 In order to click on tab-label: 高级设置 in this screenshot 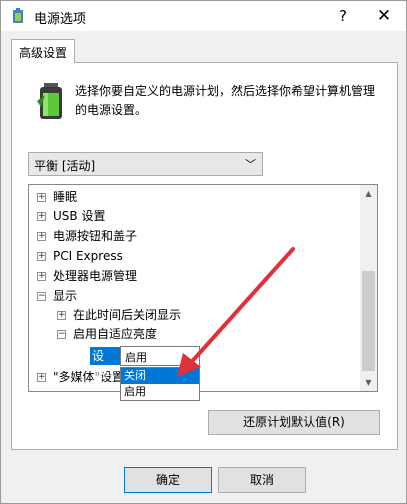, I will do `click(43, 53)`.